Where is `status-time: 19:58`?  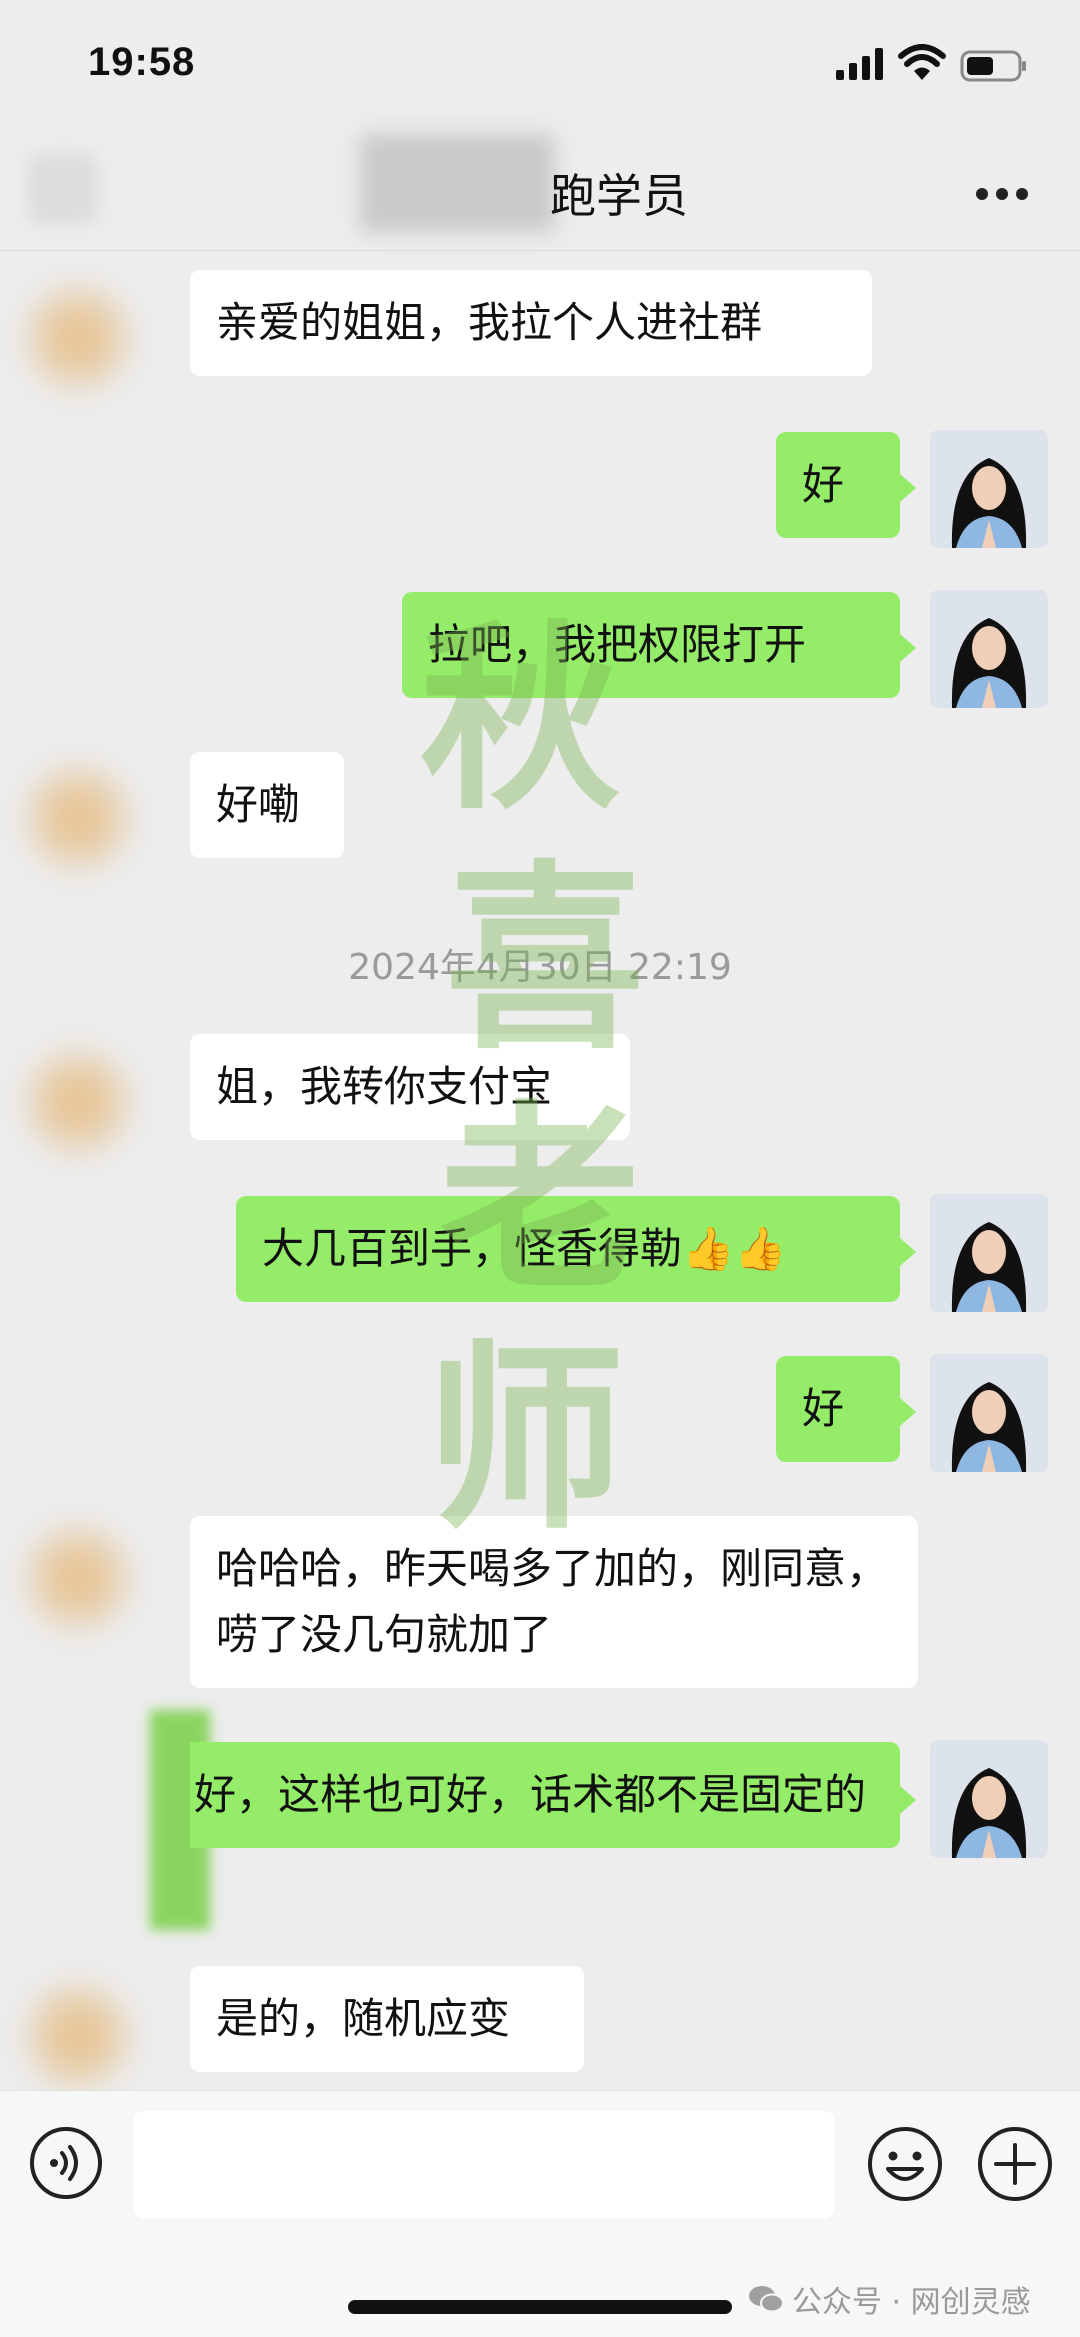
status-time: 19:58 is located at coordinates (142, 62).